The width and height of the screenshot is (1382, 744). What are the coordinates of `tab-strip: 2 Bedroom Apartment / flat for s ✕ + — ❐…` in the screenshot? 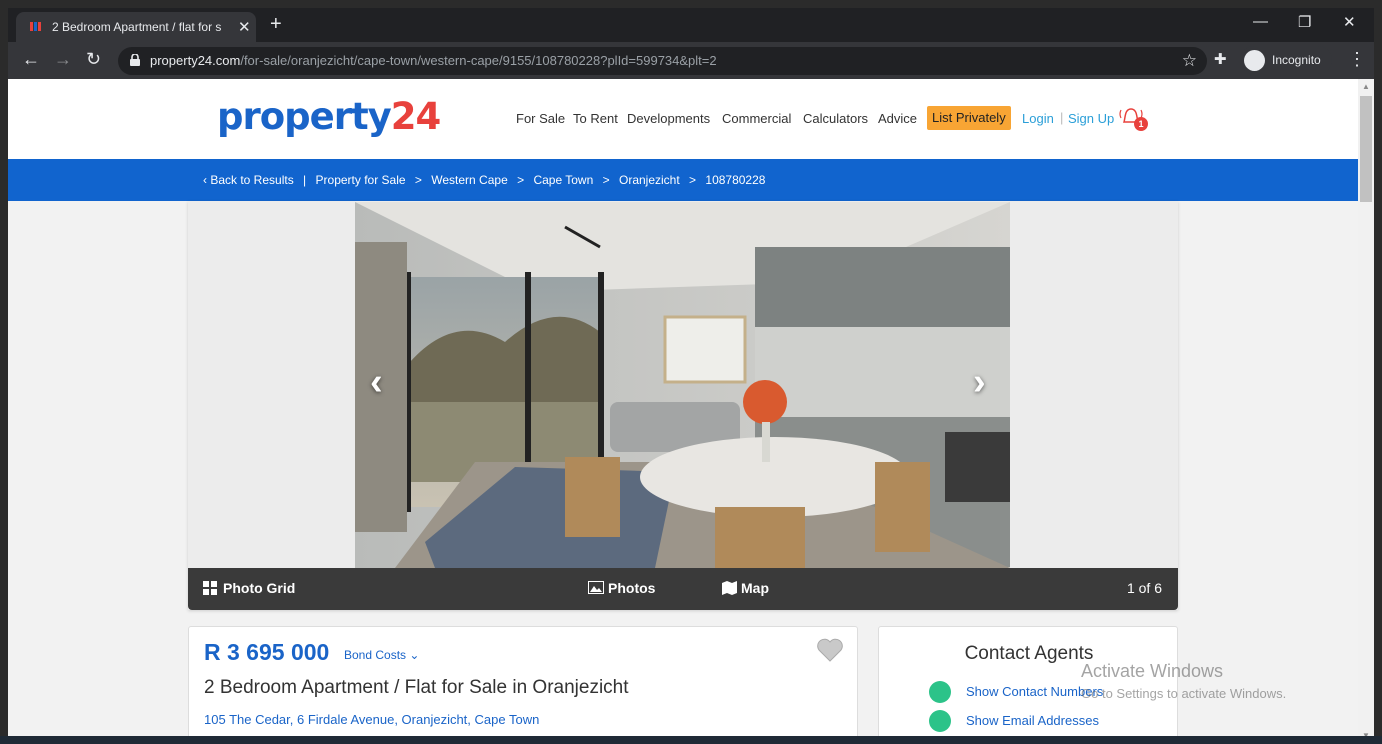 It's located at (691, 25).